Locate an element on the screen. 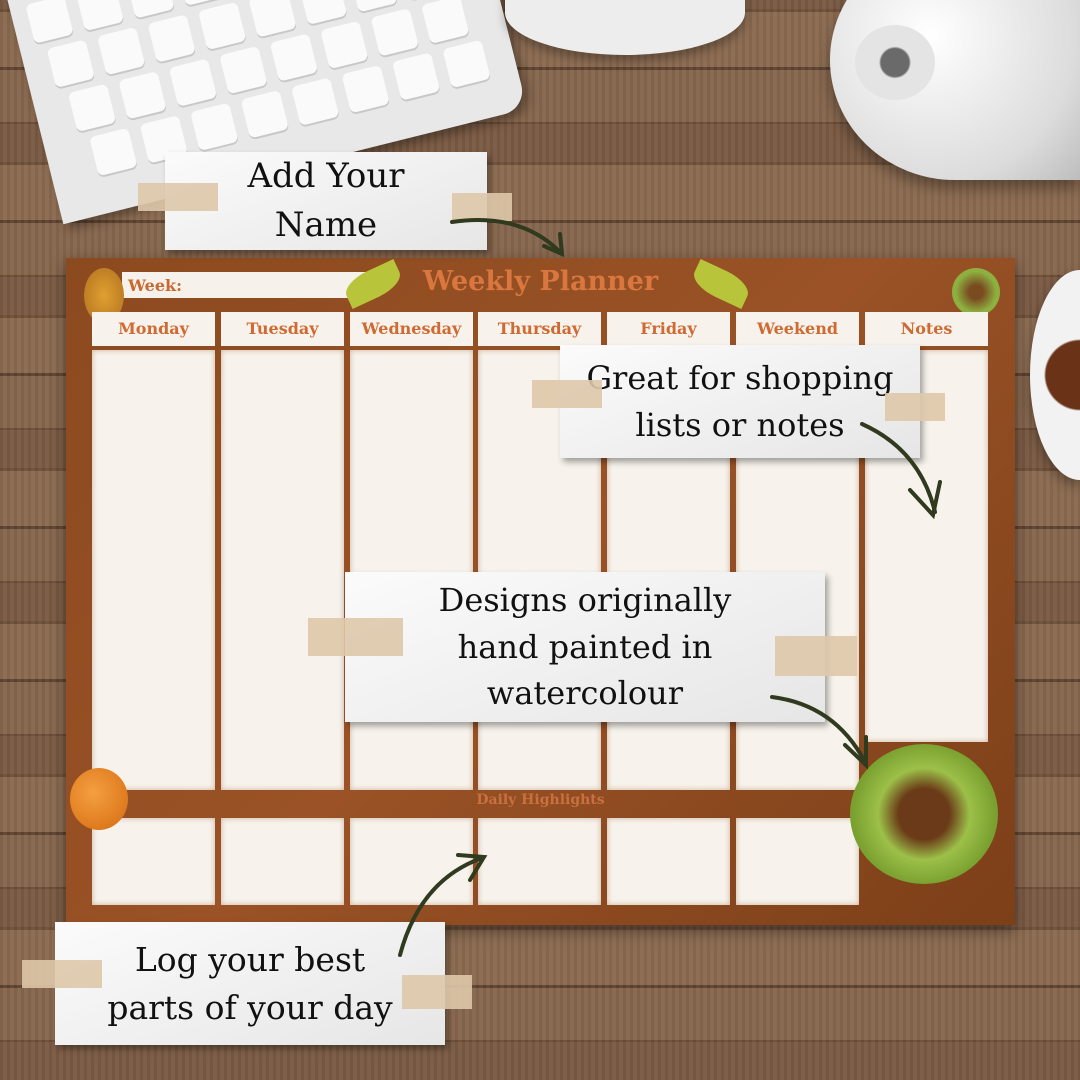  arrow-head is located at coordinates (855, 752).